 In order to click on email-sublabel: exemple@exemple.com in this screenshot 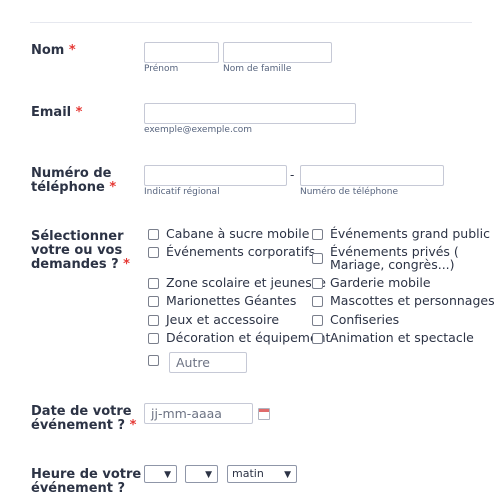, I will do `click(198, 130)`.